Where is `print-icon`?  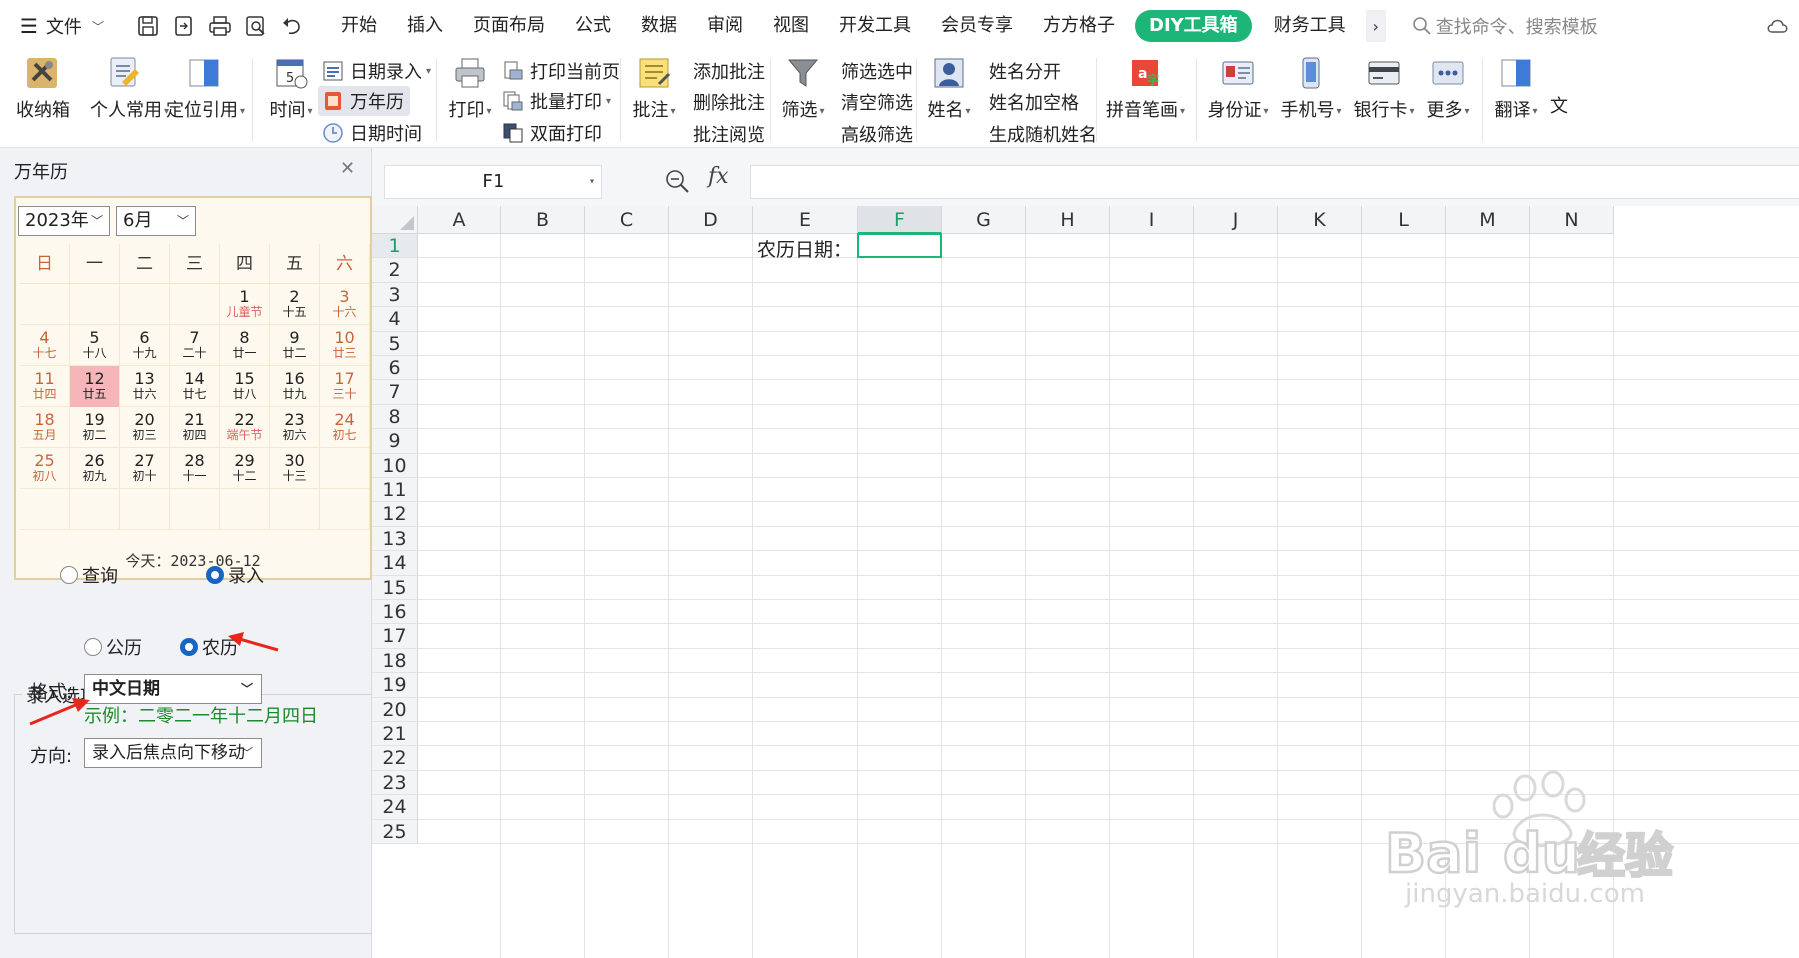
print-icon is located at coordinates (220, 26).